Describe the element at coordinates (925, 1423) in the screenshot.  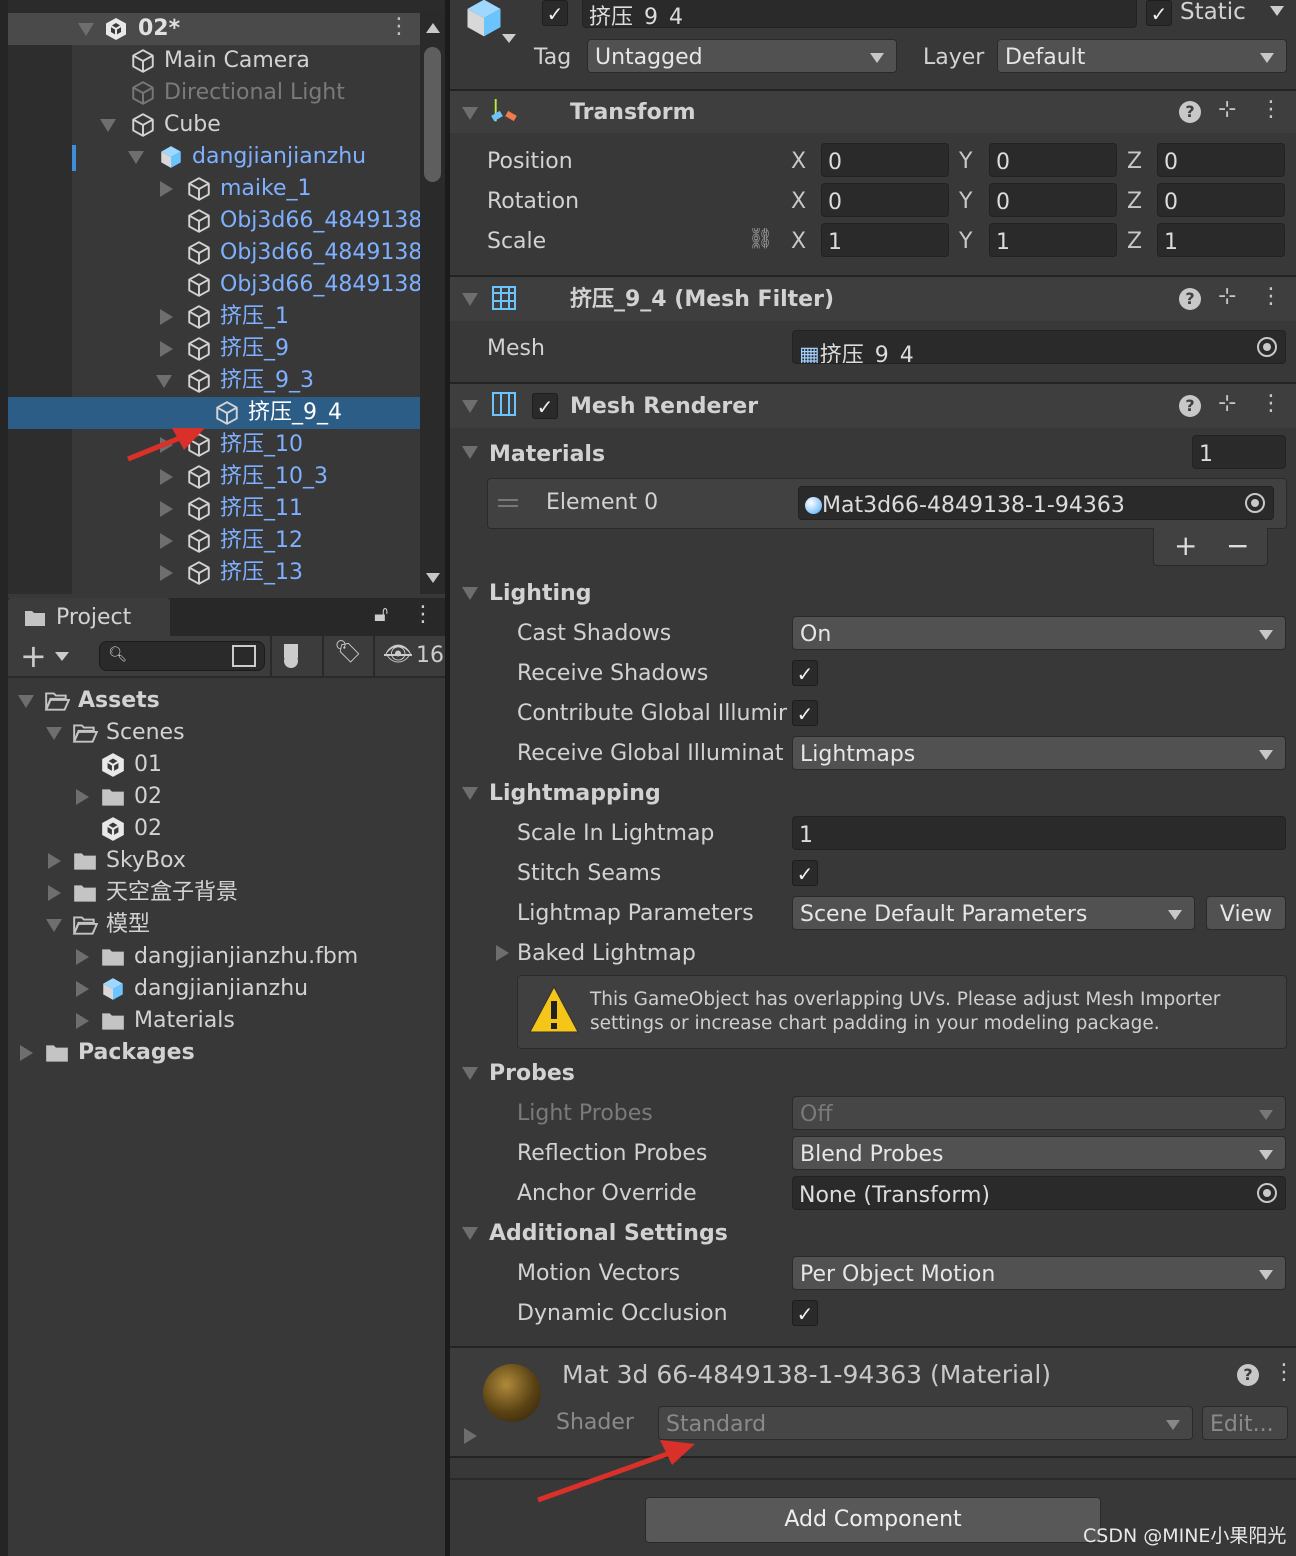
I see `shader-dropdown: Standard` at that location.